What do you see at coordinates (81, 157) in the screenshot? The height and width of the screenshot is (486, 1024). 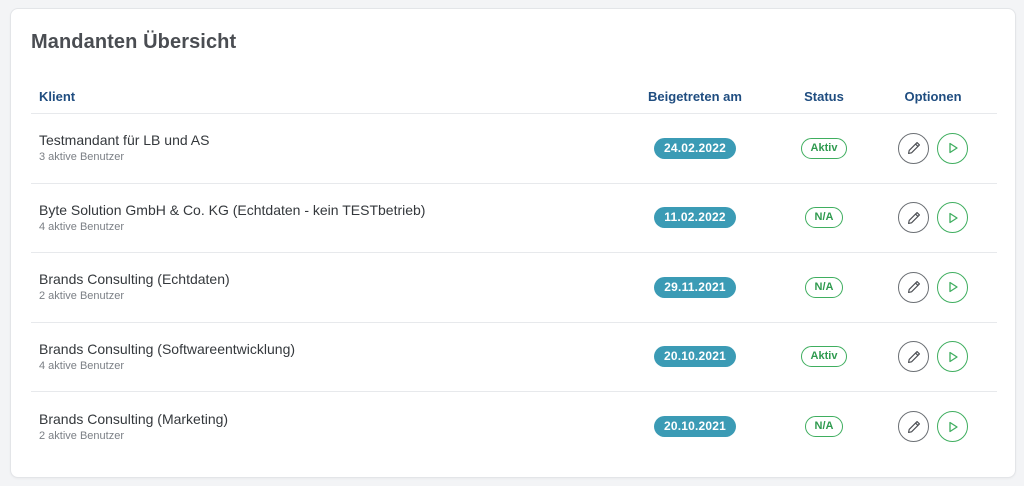 I see `client-active-users: 3 aktive Benutzer` at bounding box center [81, 157].